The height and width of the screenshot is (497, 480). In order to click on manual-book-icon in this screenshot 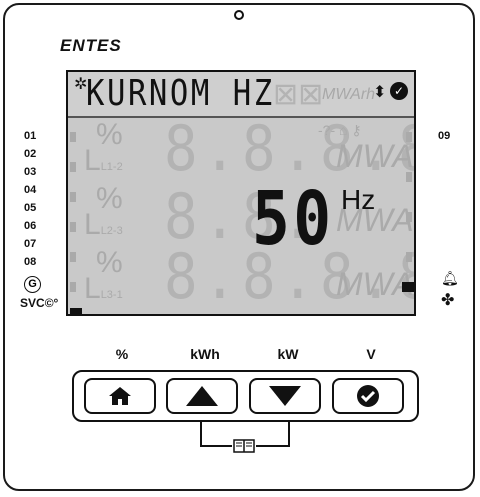, I will do `click(244, 446)`.